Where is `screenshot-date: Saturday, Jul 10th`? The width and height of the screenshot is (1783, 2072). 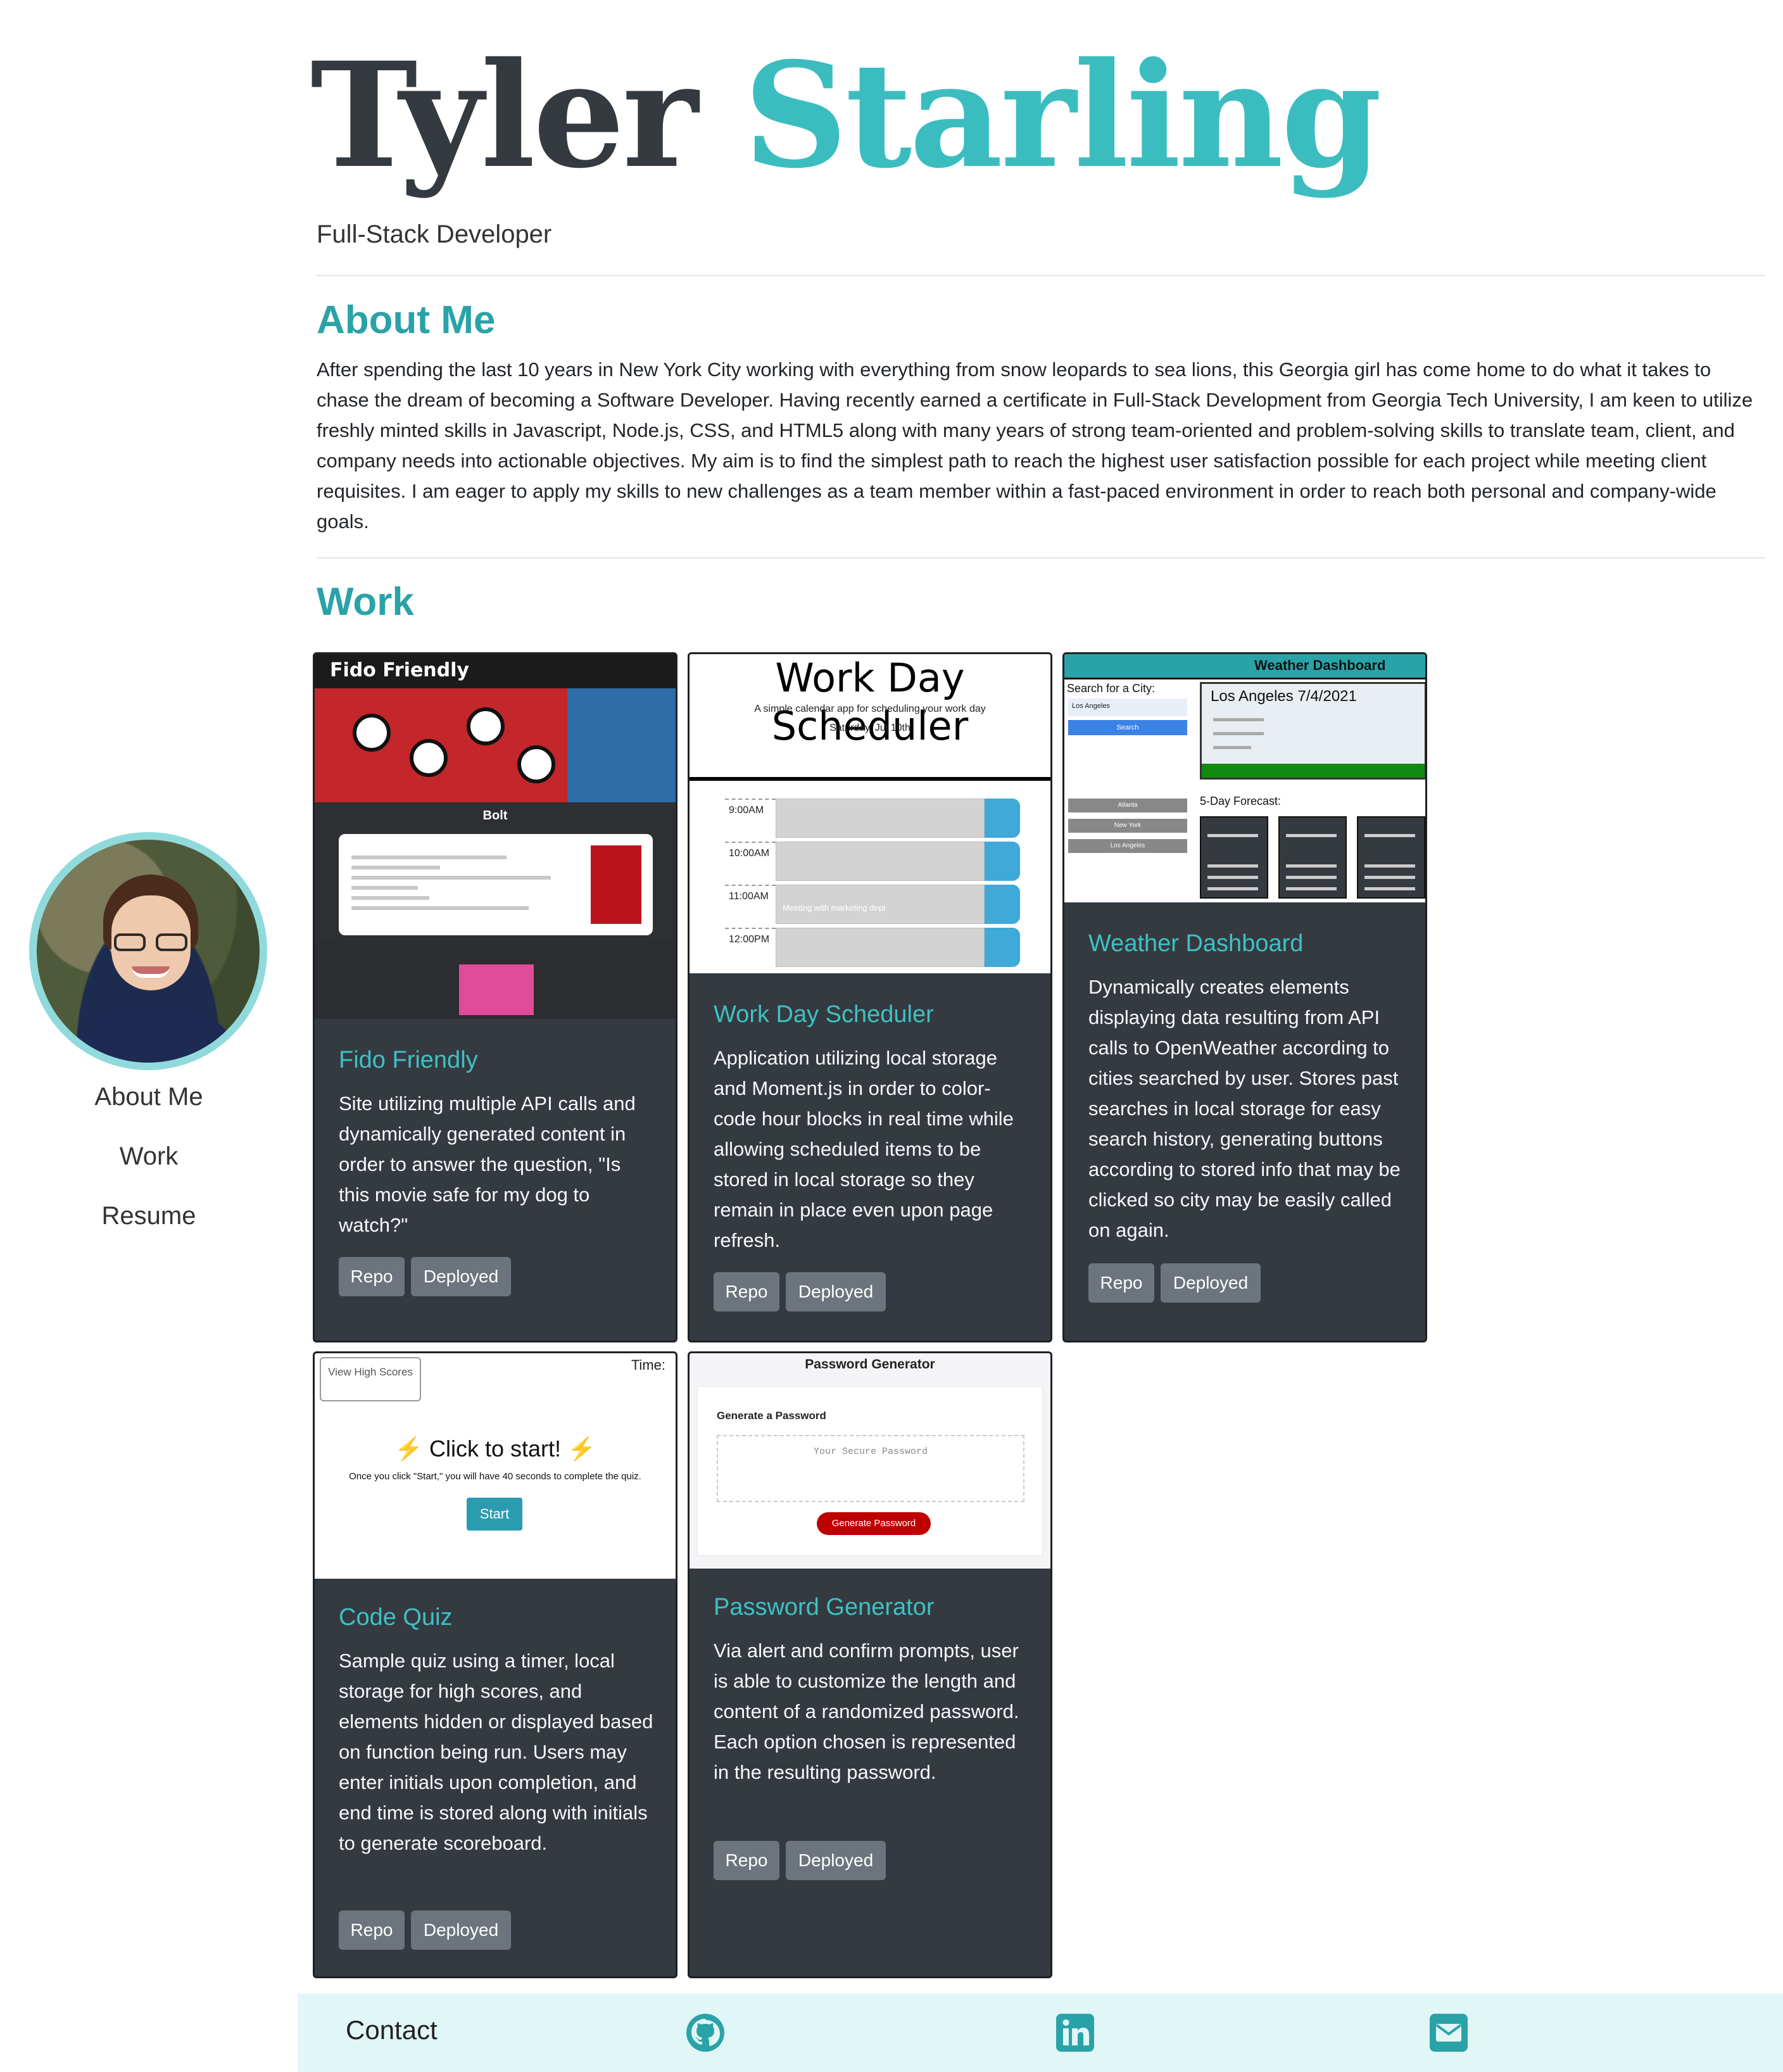 screenshot-date: Saturday, Jul 10th is located at coordinates (870, 728).